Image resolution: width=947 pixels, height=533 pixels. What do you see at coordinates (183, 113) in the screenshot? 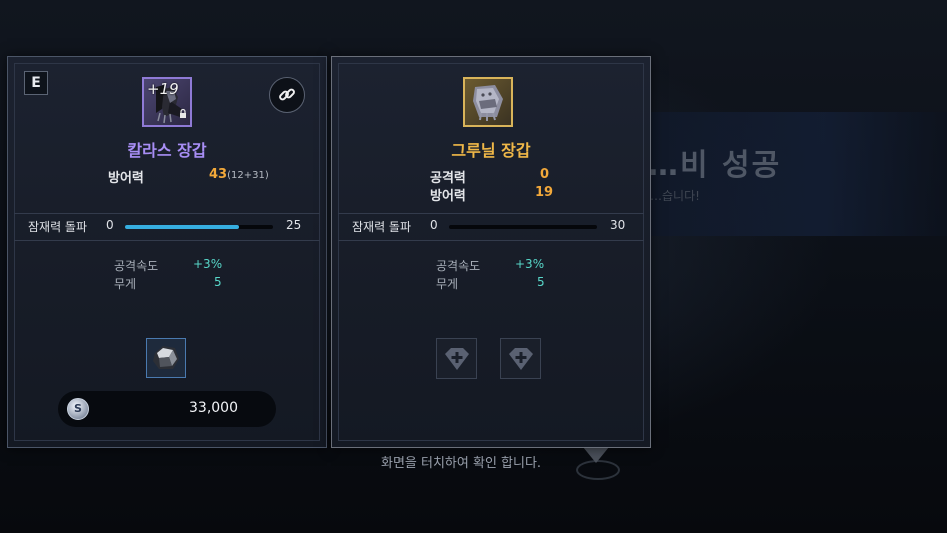
I see `lock-icon` at bounding box center [183, 113].